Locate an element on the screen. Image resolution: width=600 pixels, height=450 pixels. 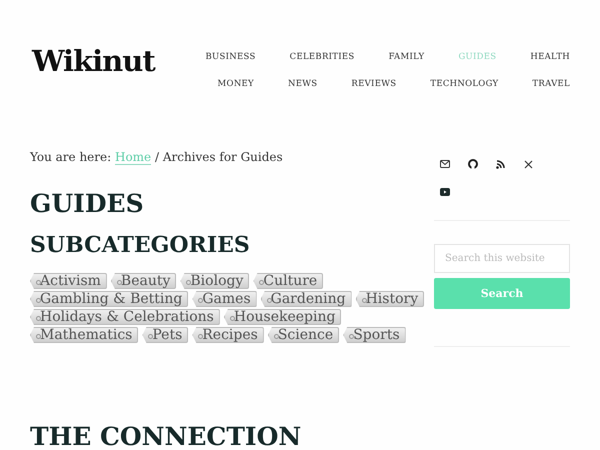
section-heading: THE CONNECTION is located at coordinates (166, 436).